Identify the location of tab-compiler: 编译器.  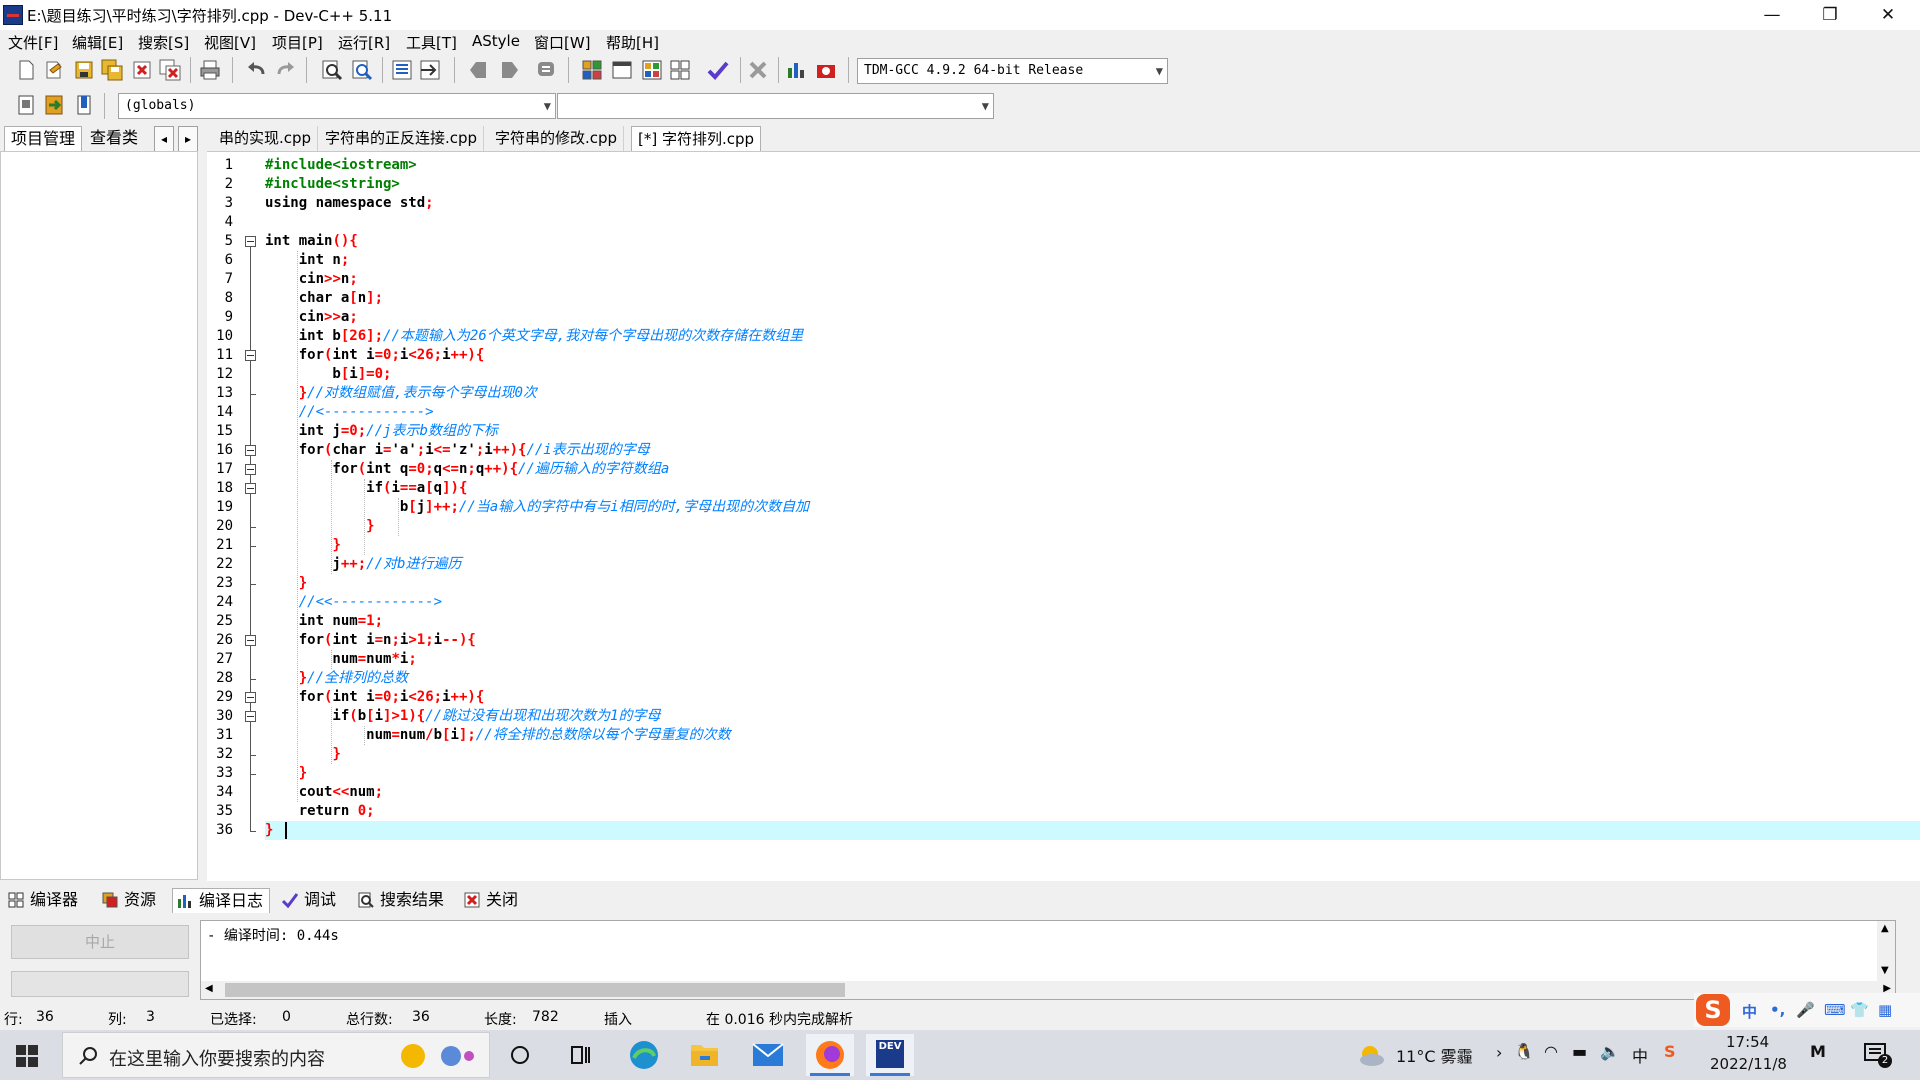
(44, 900).